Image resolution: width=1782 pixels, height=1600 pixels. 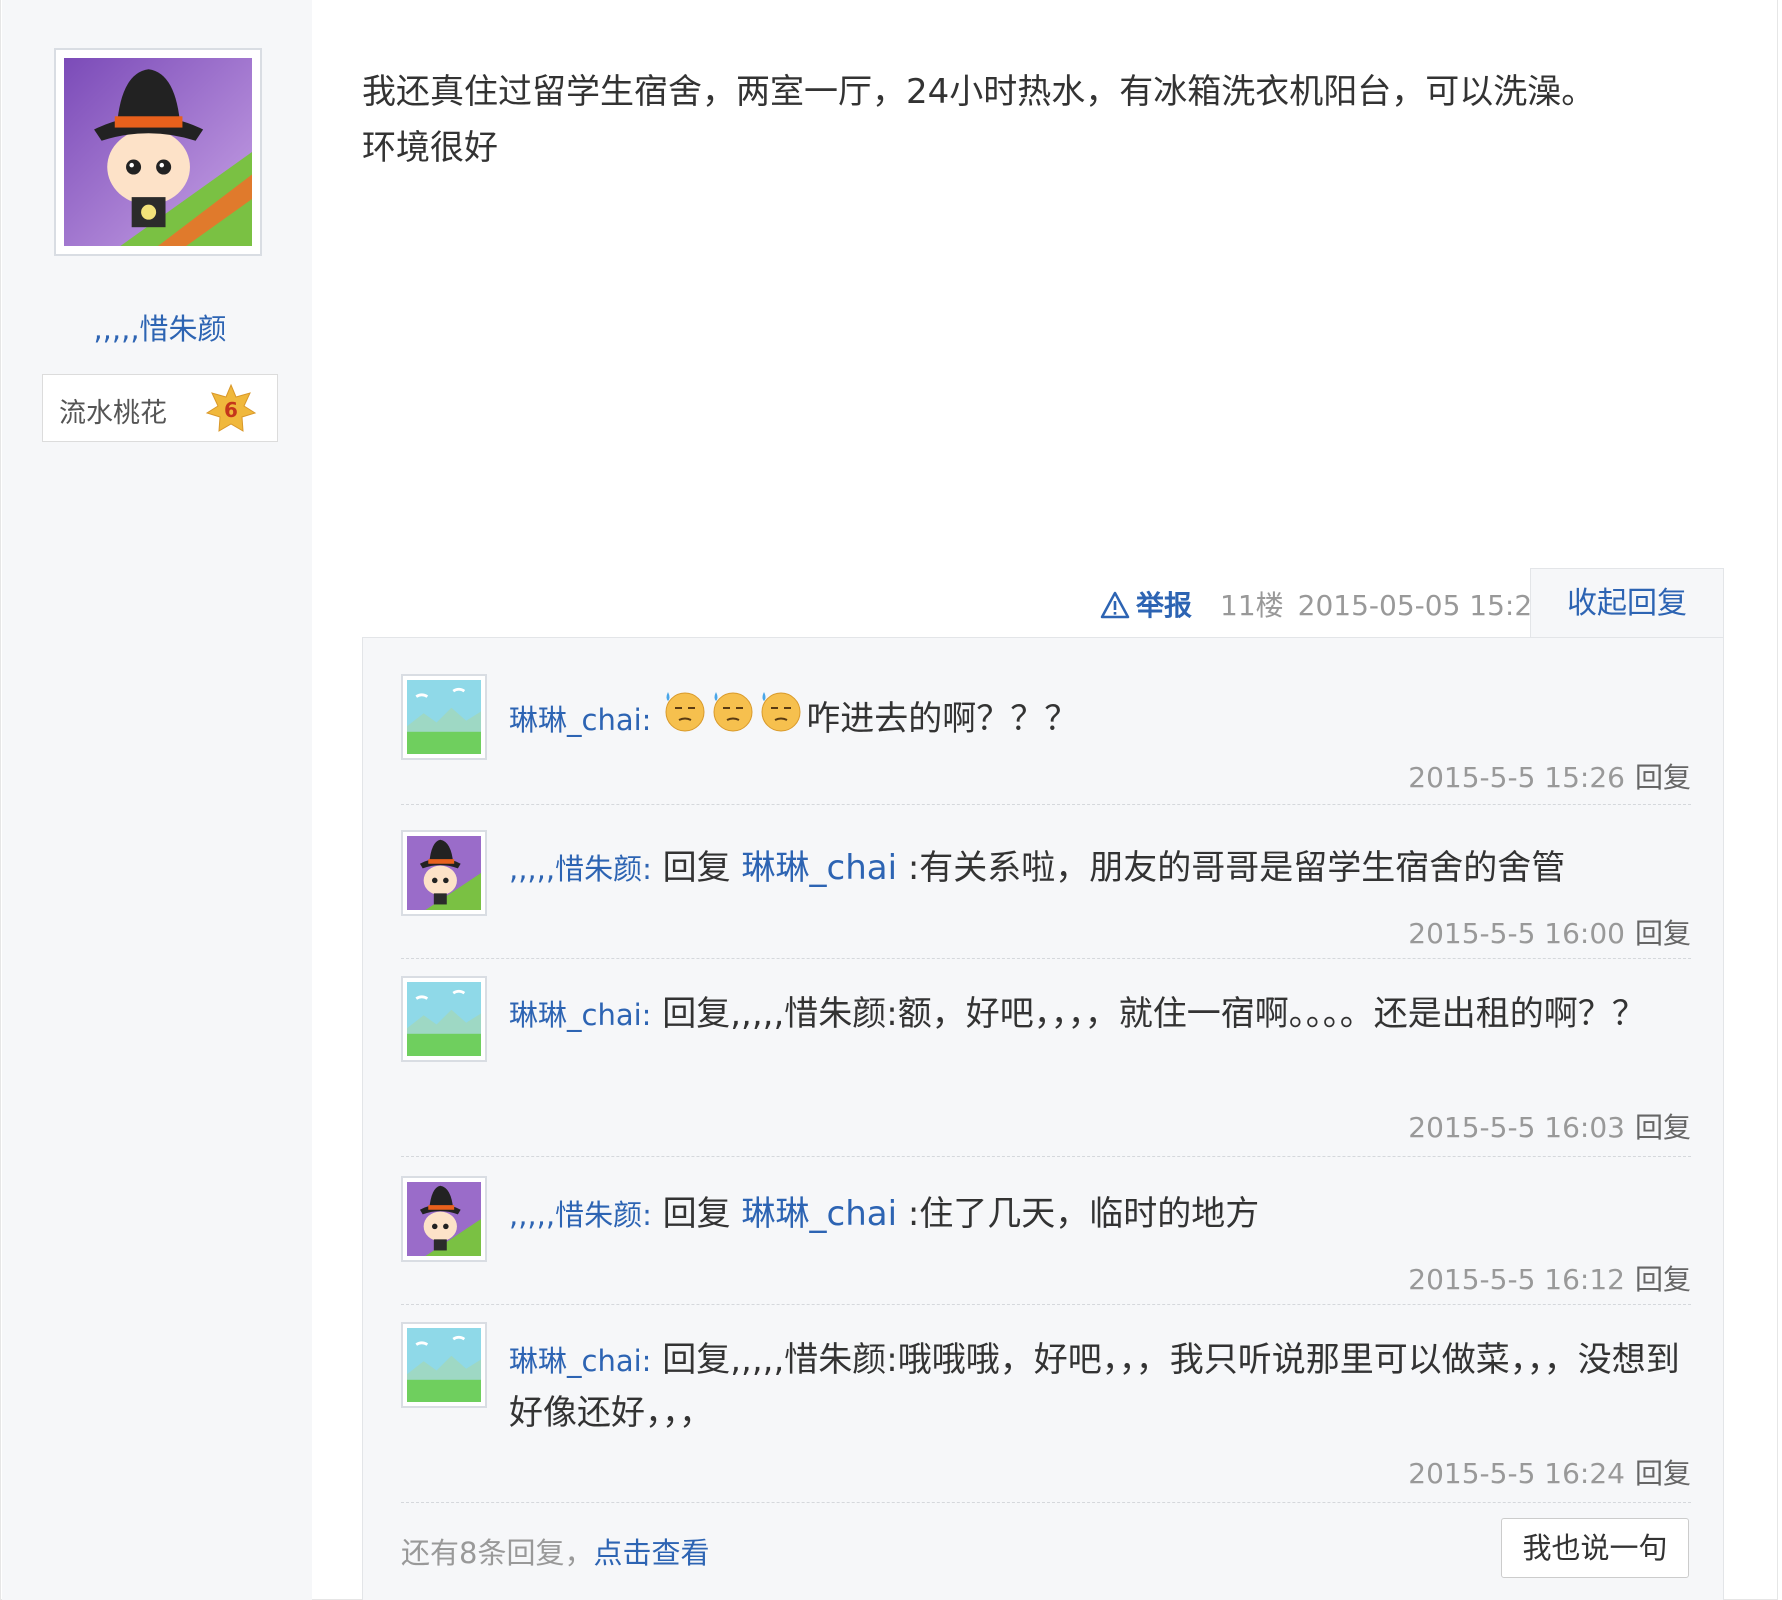 I want to click on reply-footer: 2015-5-5 15:26 回复, so click(x=1549, y=776).